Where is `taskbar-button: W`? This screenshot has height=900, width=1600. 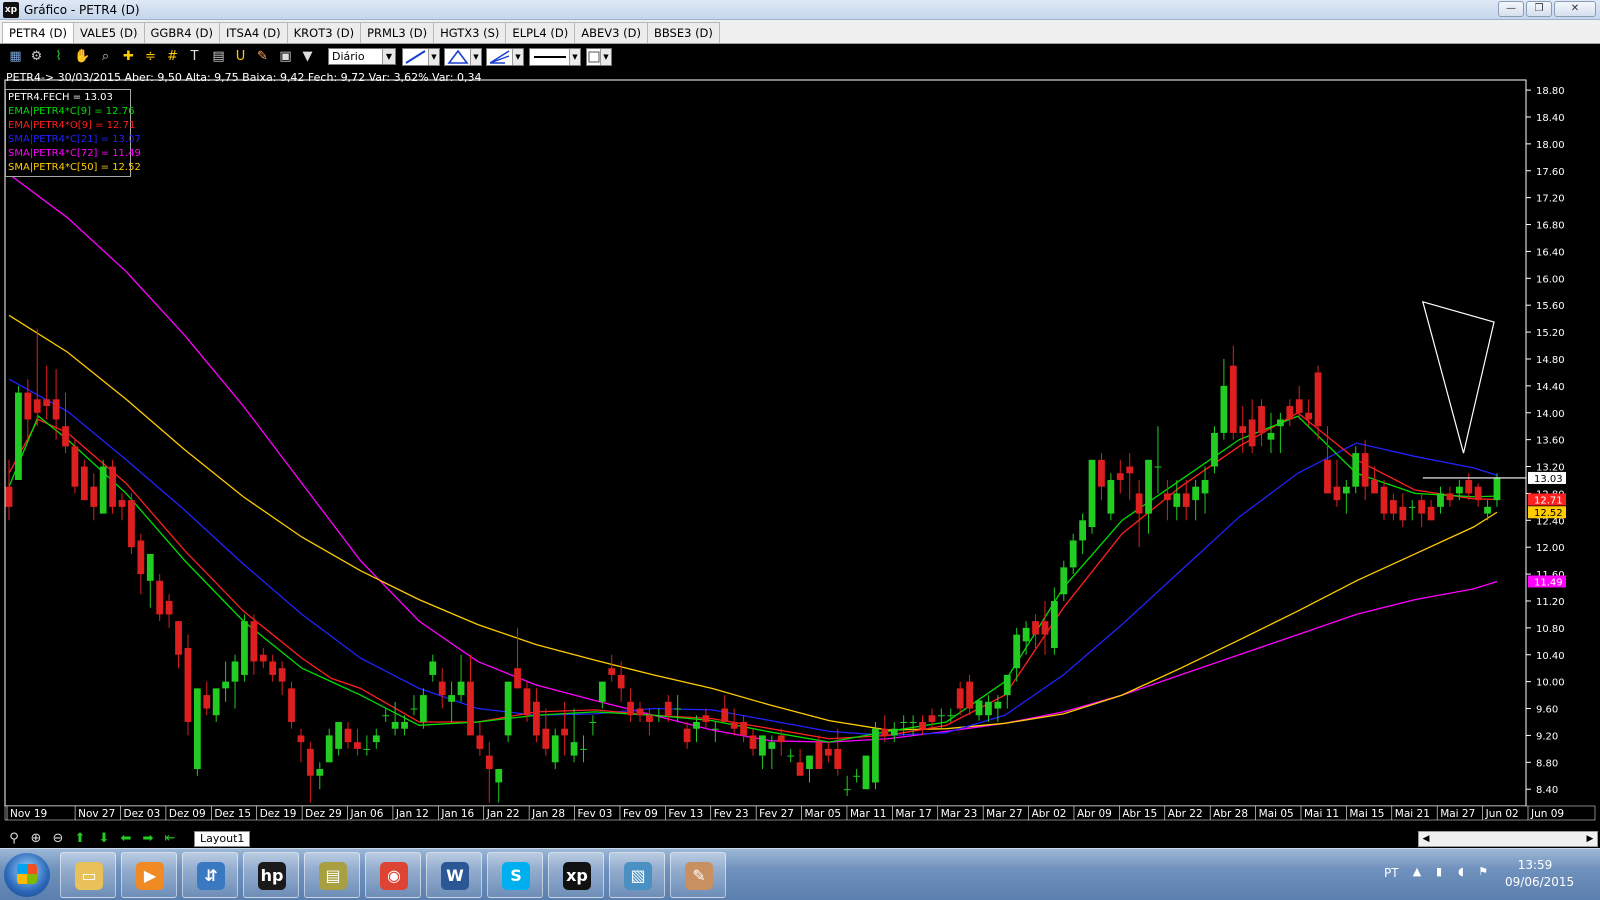
taskbar-button: W is located at coordinates (454, 875).